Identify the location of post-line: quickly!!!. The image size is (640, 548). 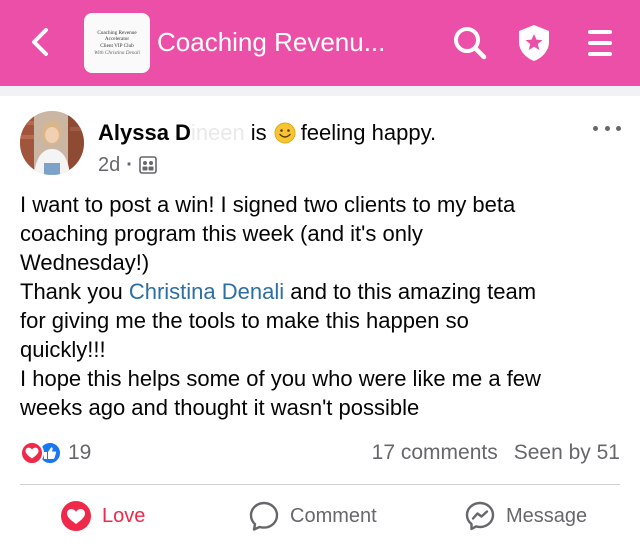
(63, 349).